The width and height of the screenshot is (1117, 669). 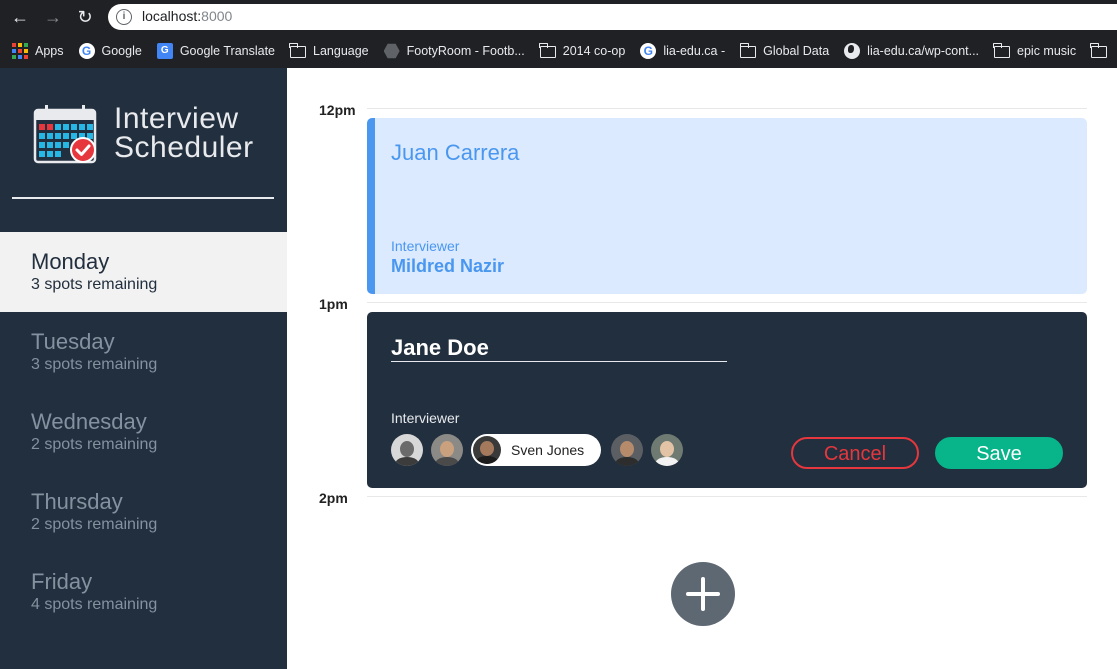 I want to click on back-arrow-icon: ←, so click(x=20, y=17).